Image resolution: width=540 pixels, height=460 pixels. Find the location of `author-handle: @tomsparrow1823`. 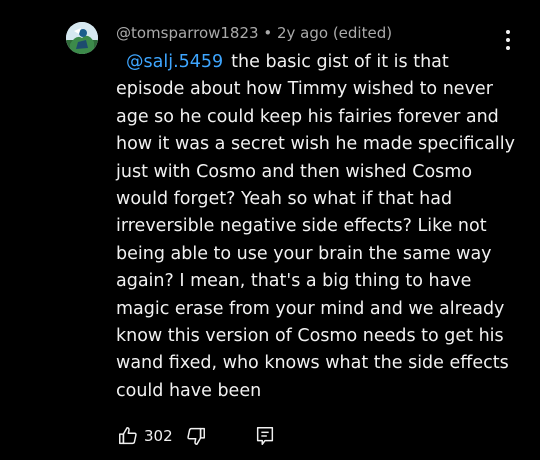

author-handle: @tomsparrow1823 is located at coordinates (187, 33).